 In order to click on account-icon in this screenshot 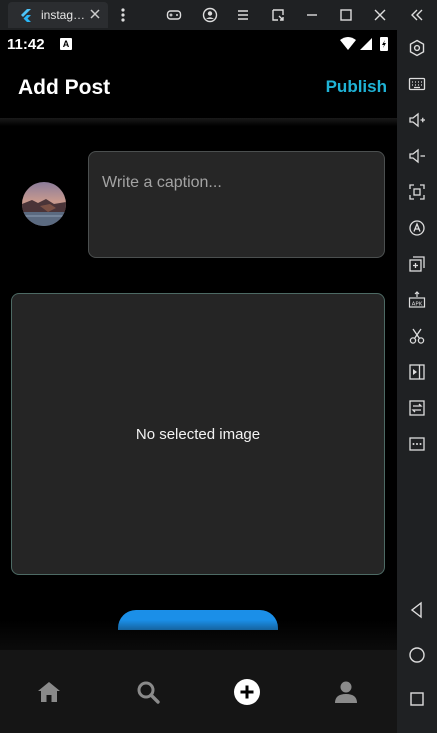, I will do `click(210, 15)`.